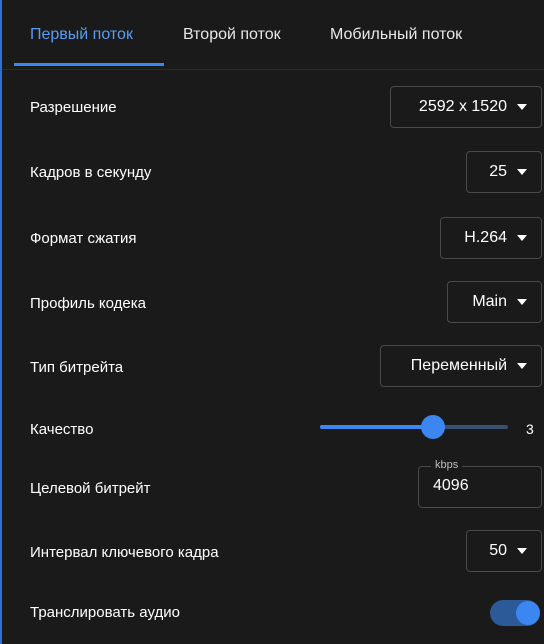 The image size is (544, 644). What do you see at coordinates (62, 429) in the screenshot?
I see `quality-label: Качество` at bounding box center [62, 429].